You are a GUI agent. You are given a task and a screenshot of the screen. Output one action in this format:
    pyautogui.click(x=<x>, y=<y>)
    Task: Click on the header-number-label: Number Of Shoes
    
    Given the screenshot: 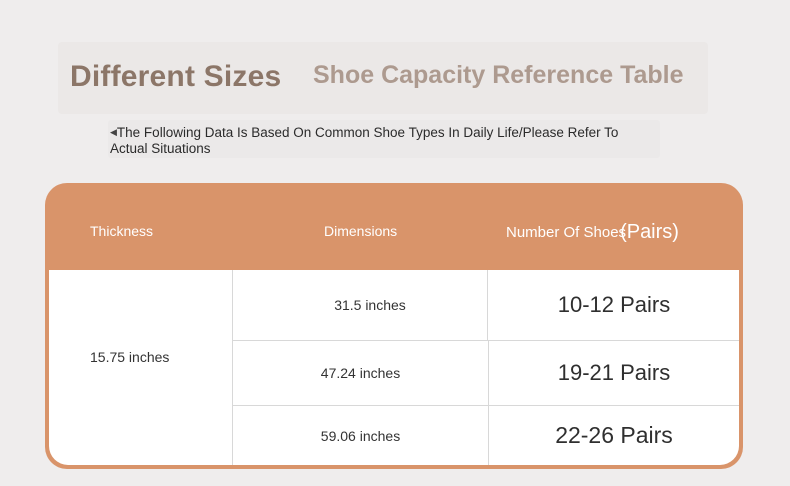 What is the action you would take?
    pyautogui.click(x=566, y=232)
    